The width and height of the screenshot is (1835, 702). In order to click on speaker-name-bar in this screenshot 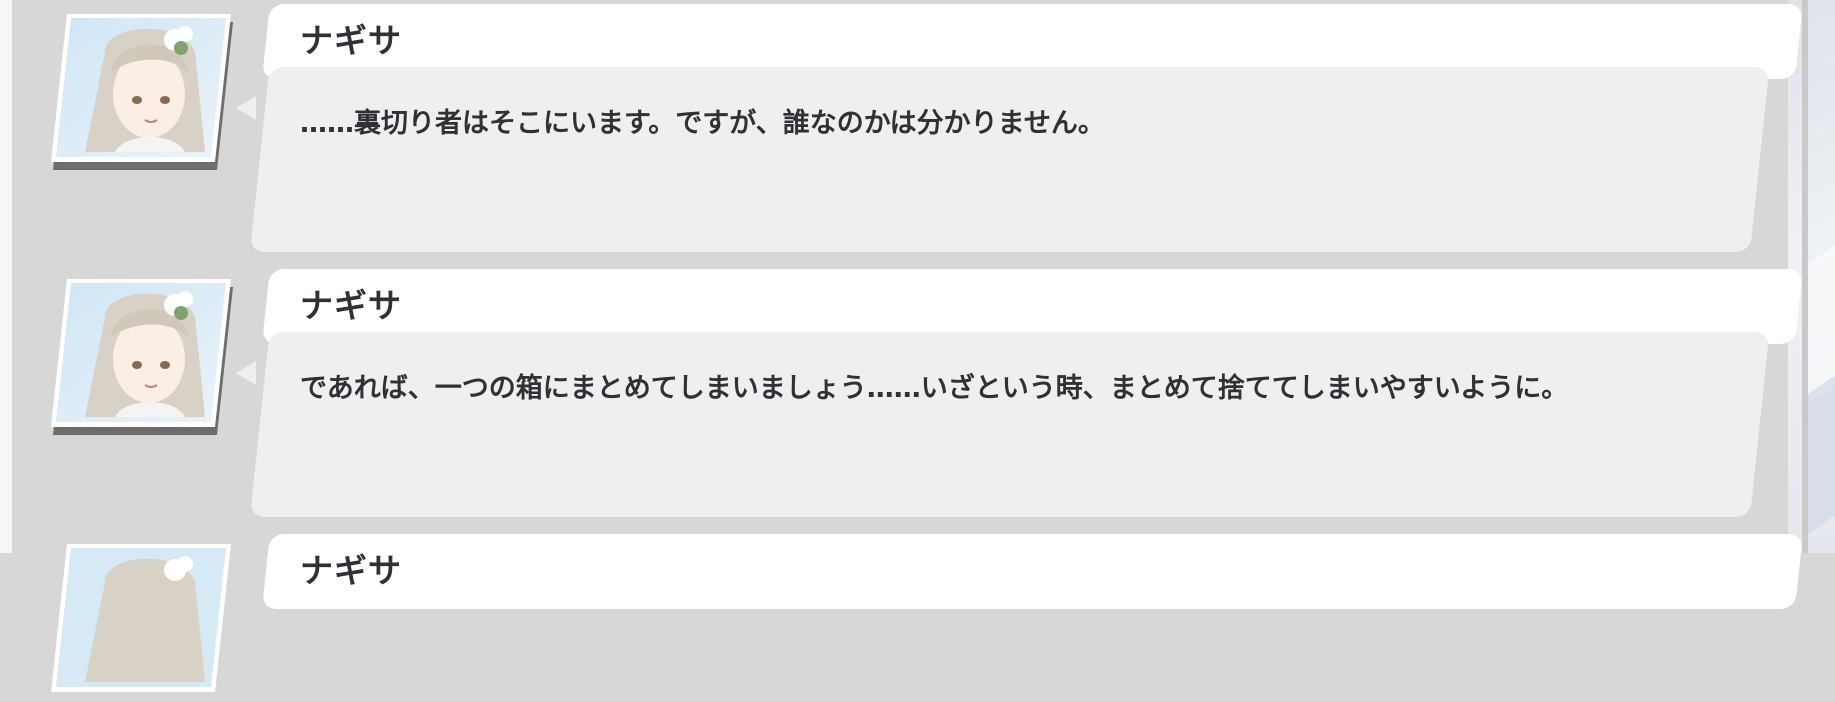, I will do `click(1032, 571)`.